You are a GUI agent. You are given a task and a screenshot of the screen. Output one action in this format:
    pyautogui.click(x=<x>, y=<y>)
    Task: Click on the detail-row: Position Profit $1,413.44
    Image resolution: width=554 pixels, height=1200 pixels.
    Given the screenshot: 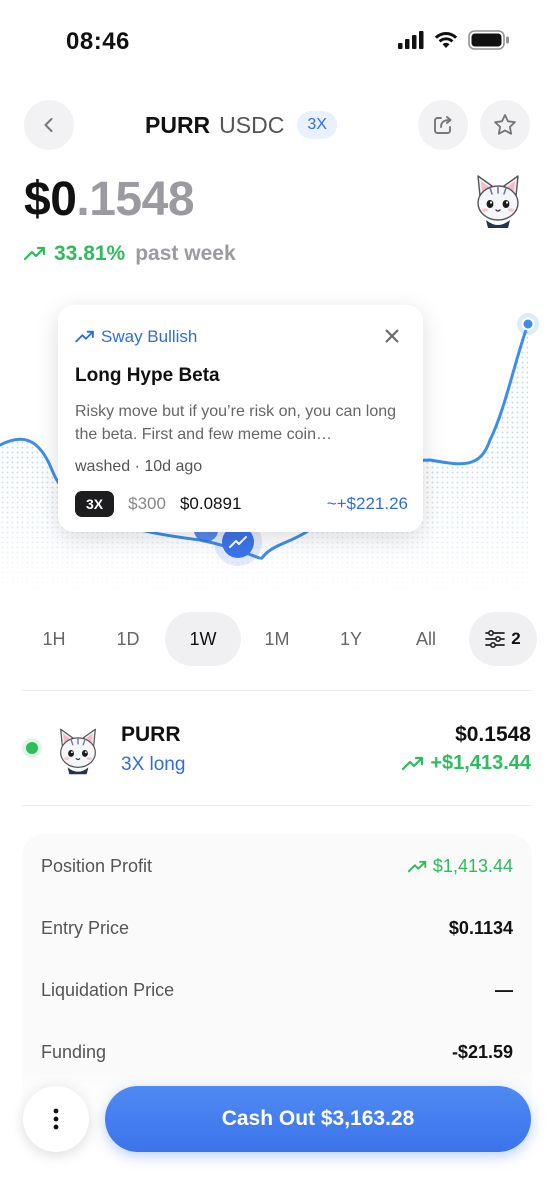 What is the action you would take?
    pyautogui.click(x=277, y=866)
    